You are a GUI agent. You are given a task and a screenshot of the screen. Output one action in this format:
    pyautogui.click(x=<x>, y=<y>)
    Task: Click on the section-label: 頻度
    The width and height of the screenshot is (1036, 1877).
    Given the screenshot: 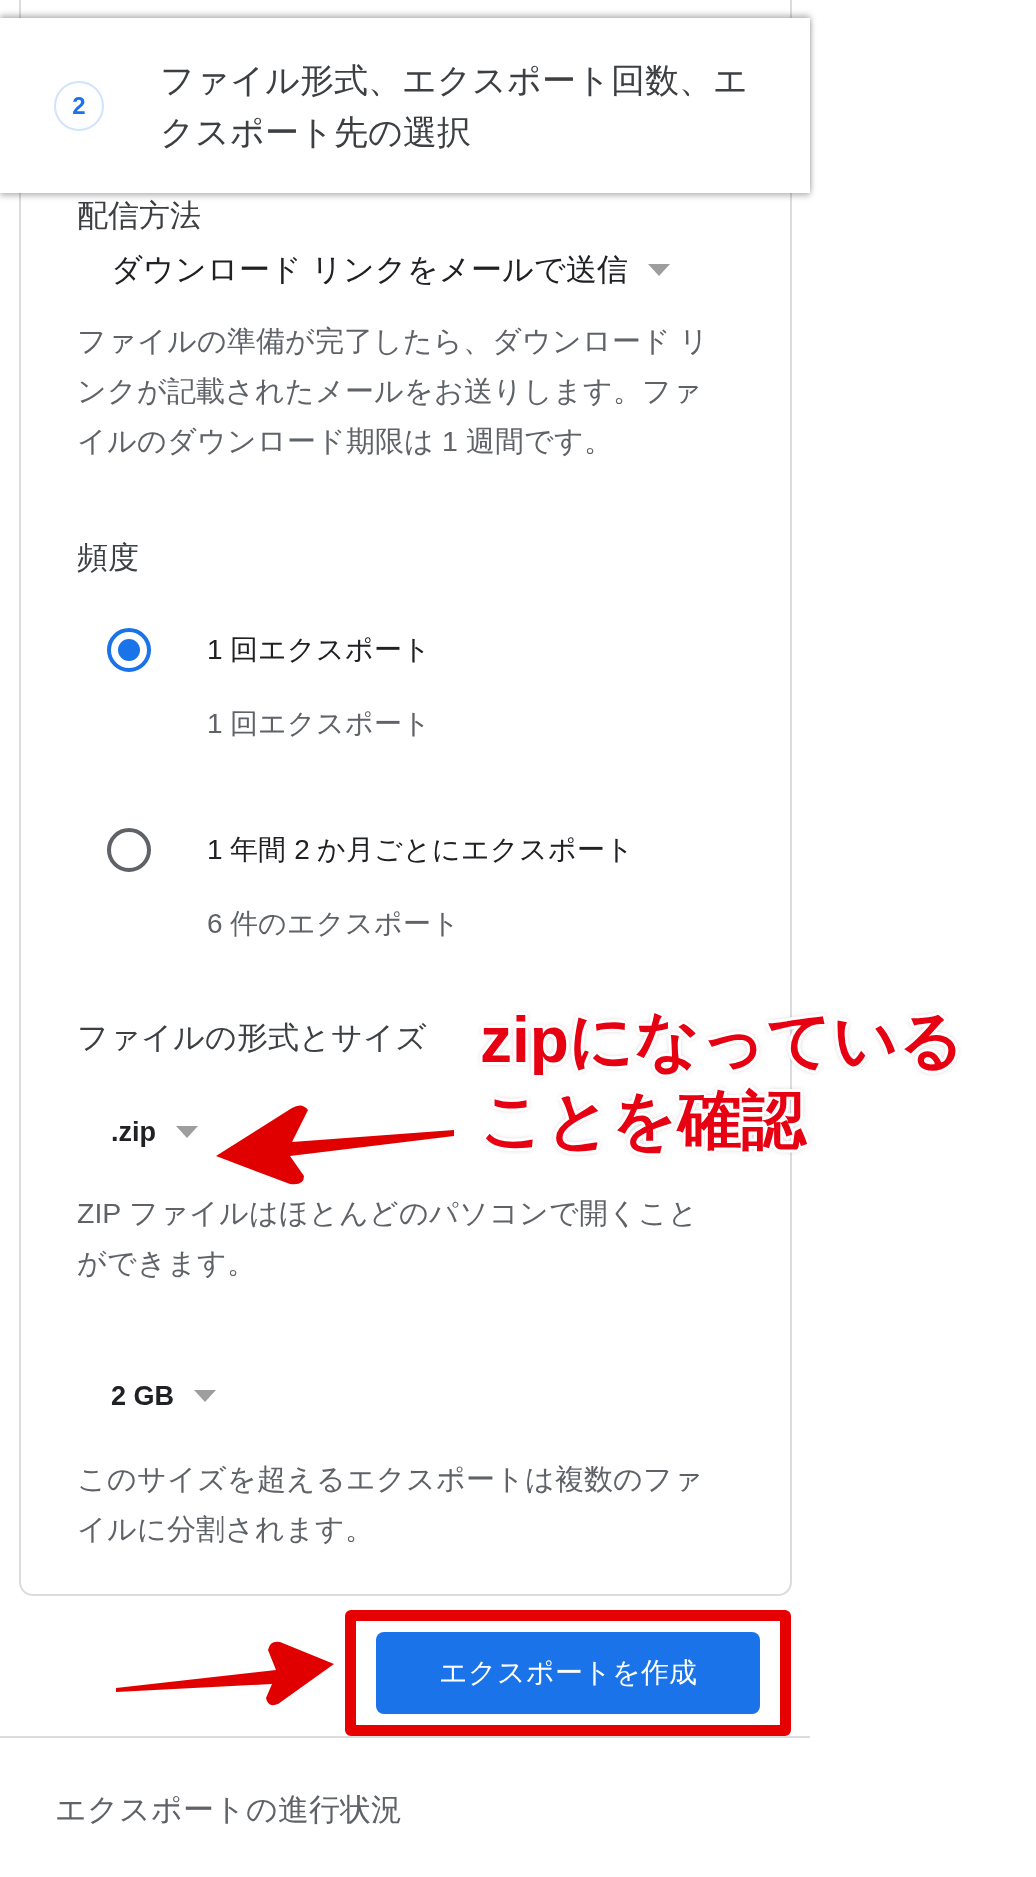 What is the action you would take?
    pyautogui.click(x=108, y=558)
    